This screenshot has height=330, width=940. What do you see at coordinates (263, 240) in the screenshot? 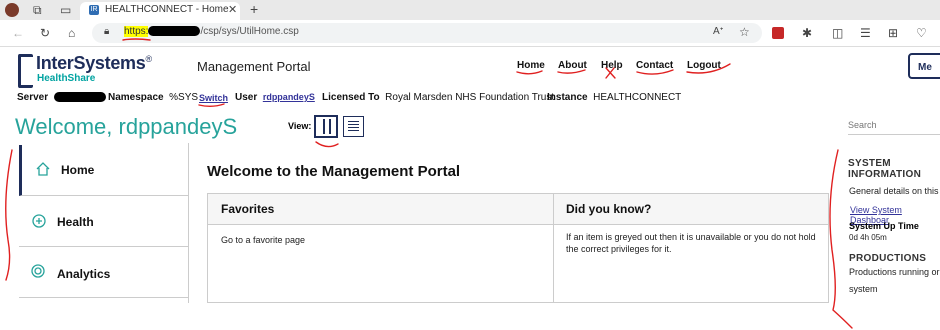
I see `favorites-text: Go to a favorite page` at bounding box center [263, 240].